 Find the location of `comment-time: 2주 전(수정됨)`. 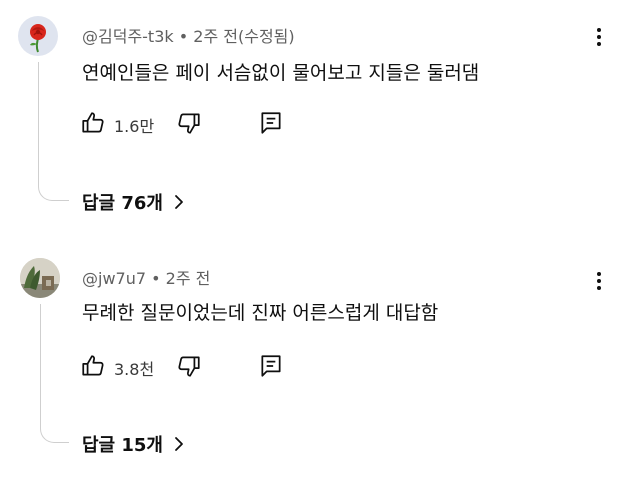

comment-time: 2주 전(수정됨) is located at coordinates (244, 36).